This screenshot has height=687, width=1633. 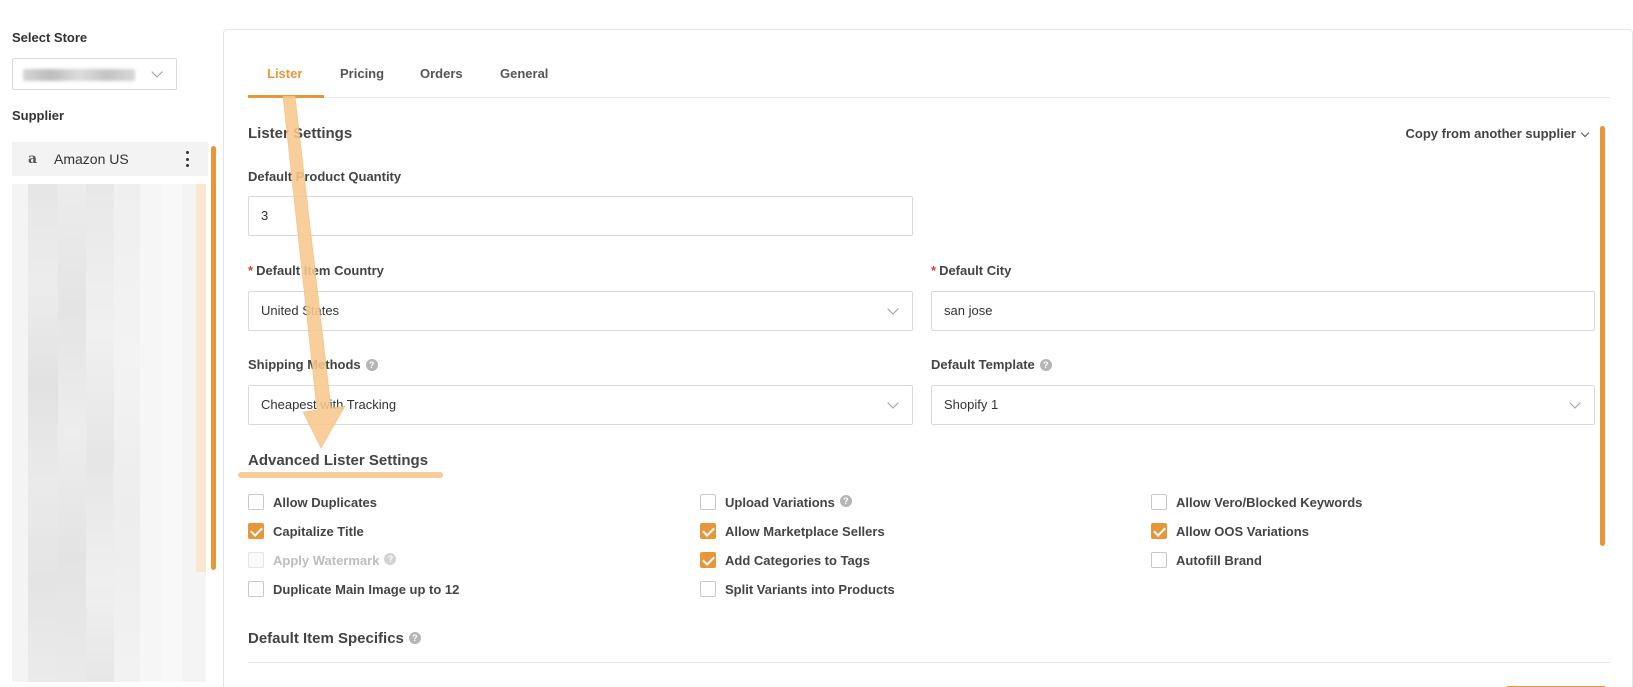 What do you see at coordinates (284, 73) in the screenshot?
I see `tab-lister: Lister` at bounding box center [284, 73].